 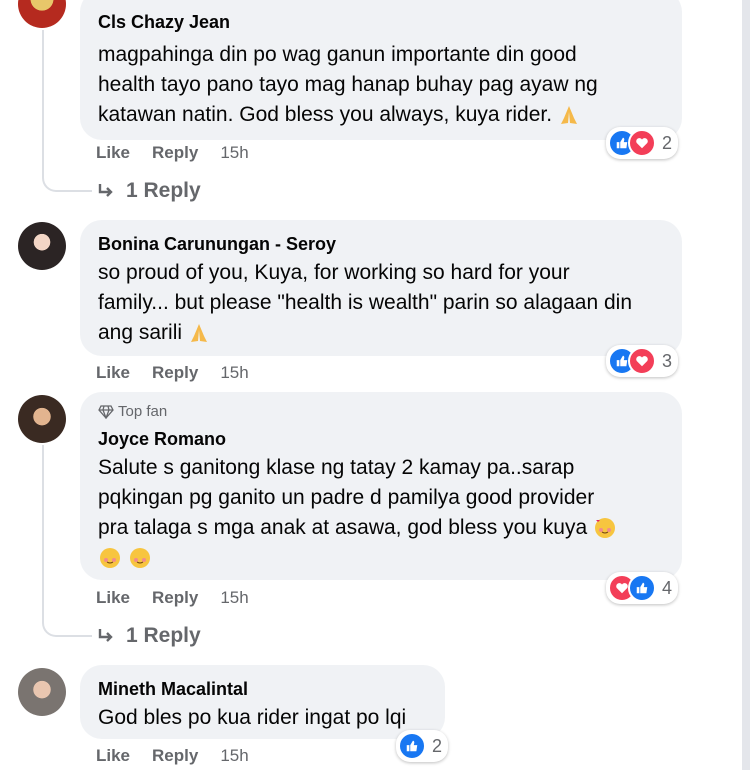 I want to click on comment-author: Bonina Carunungan - Seroy, so click(x=217, y=244).